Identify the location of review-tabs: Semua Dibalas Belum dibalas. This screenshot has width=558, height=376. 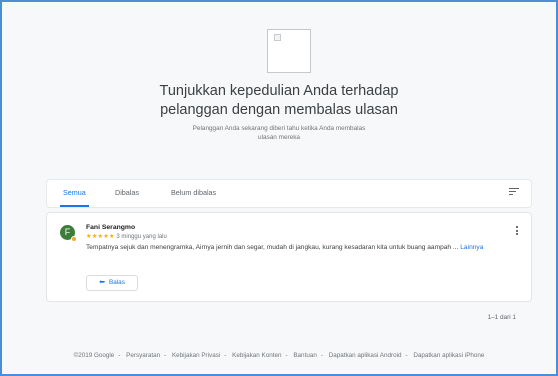
(289, 193).